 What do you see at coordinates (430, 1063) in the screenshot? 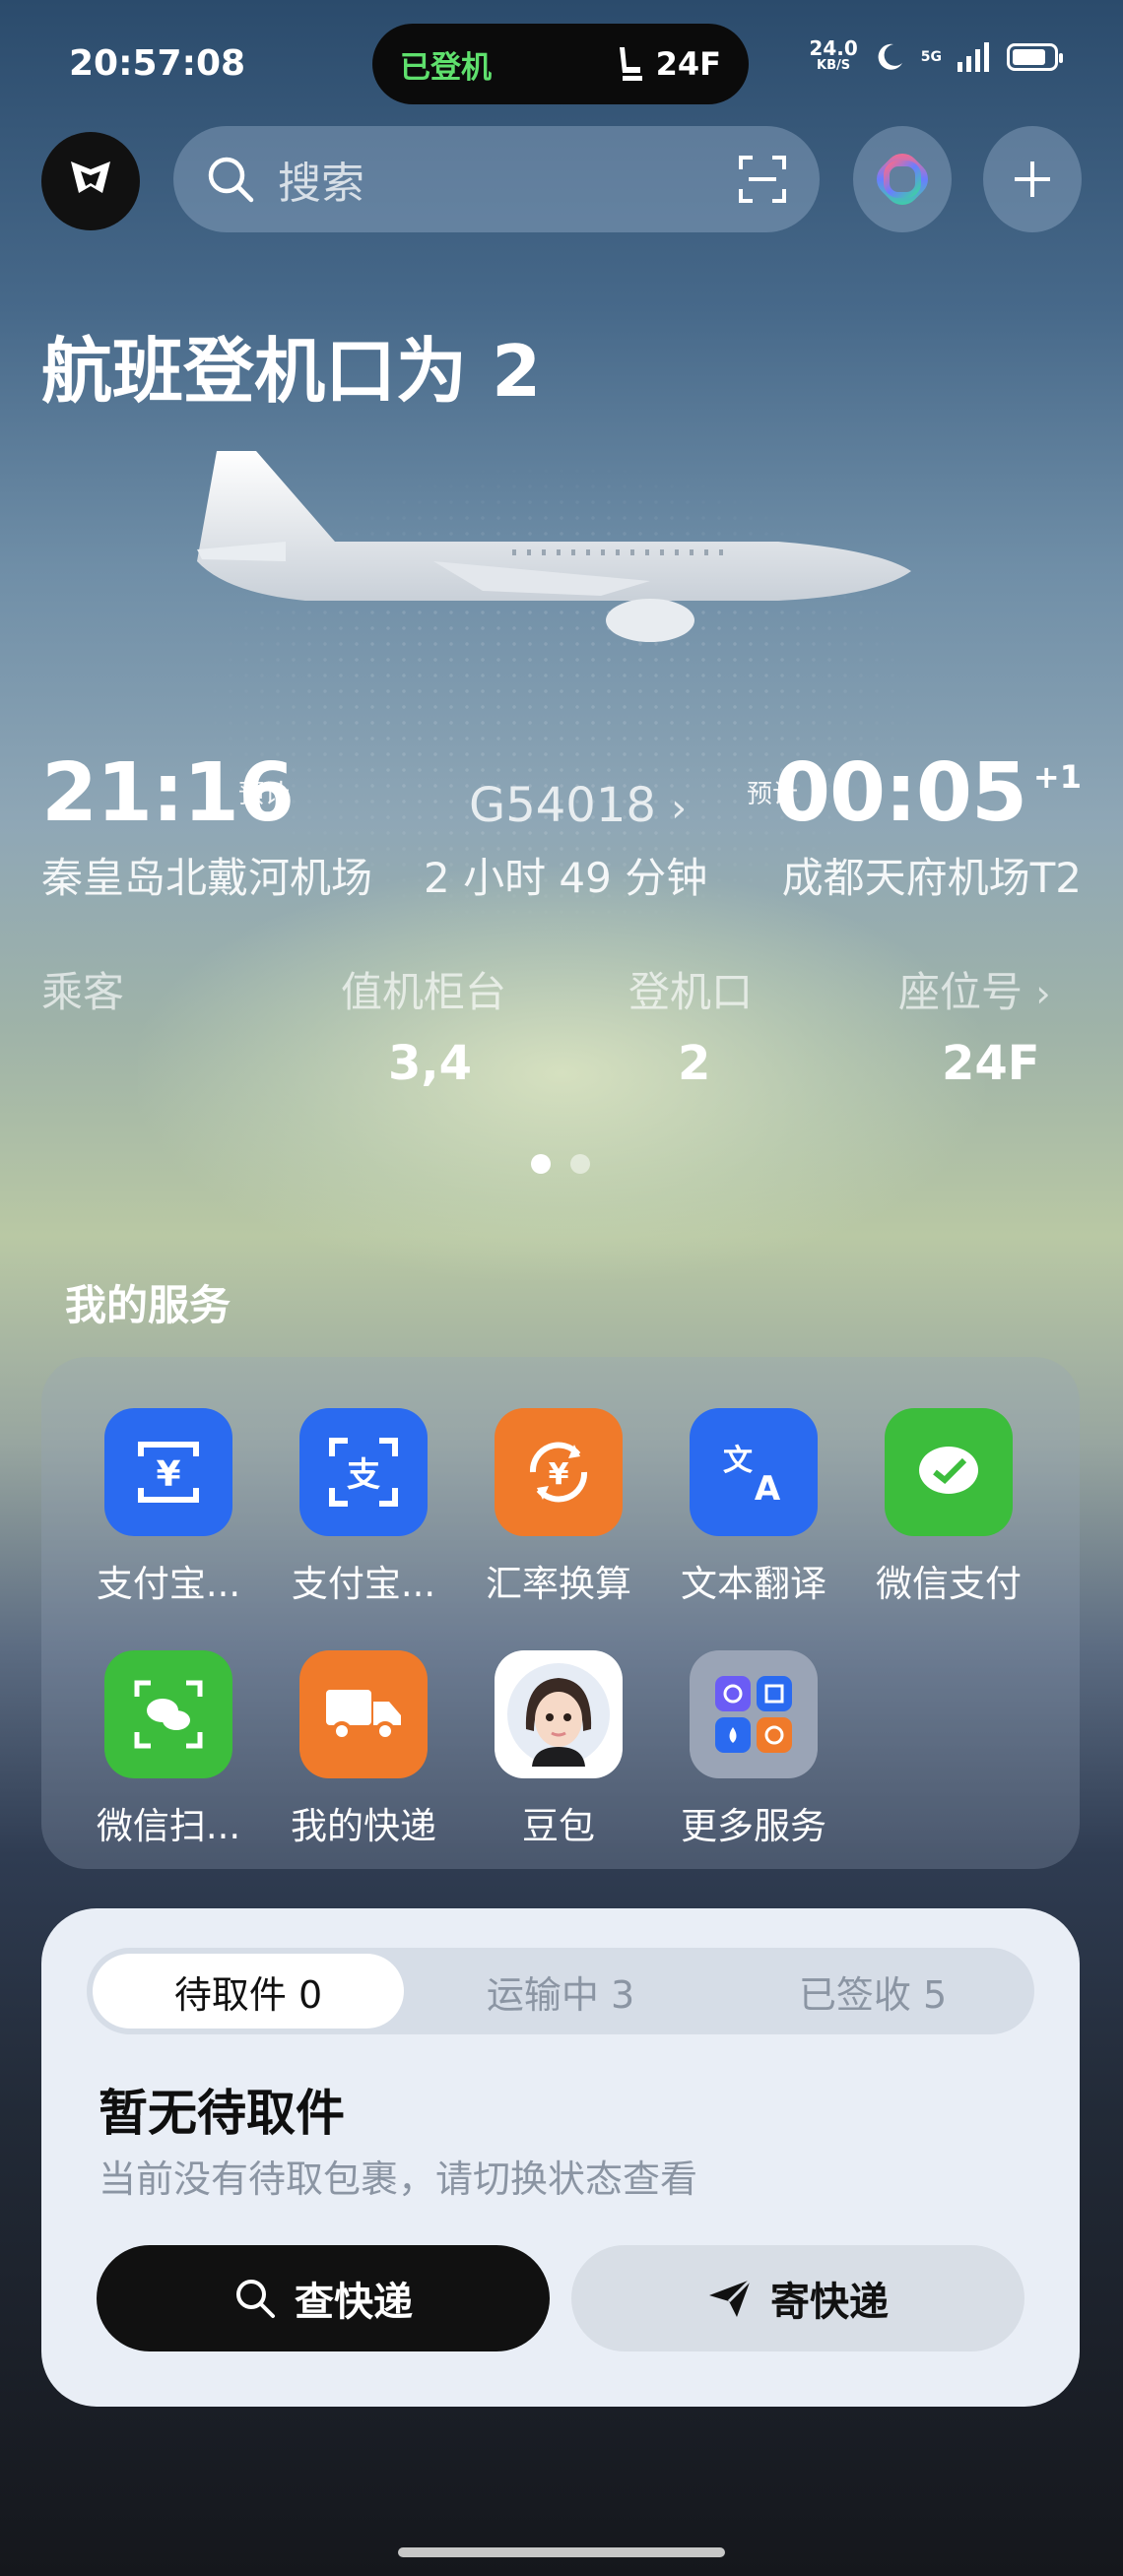
I see `checkin-counter-value: 3,4` at bounding box center [430, 1063].